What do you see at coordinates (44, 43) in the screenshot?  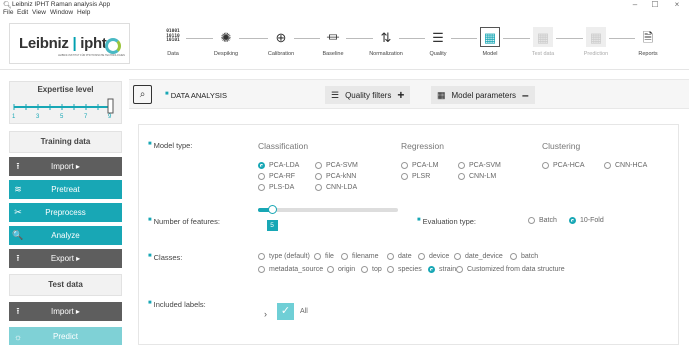 I see `logo-wordmark-left: Leibniz` at bounding box center [44, 43].